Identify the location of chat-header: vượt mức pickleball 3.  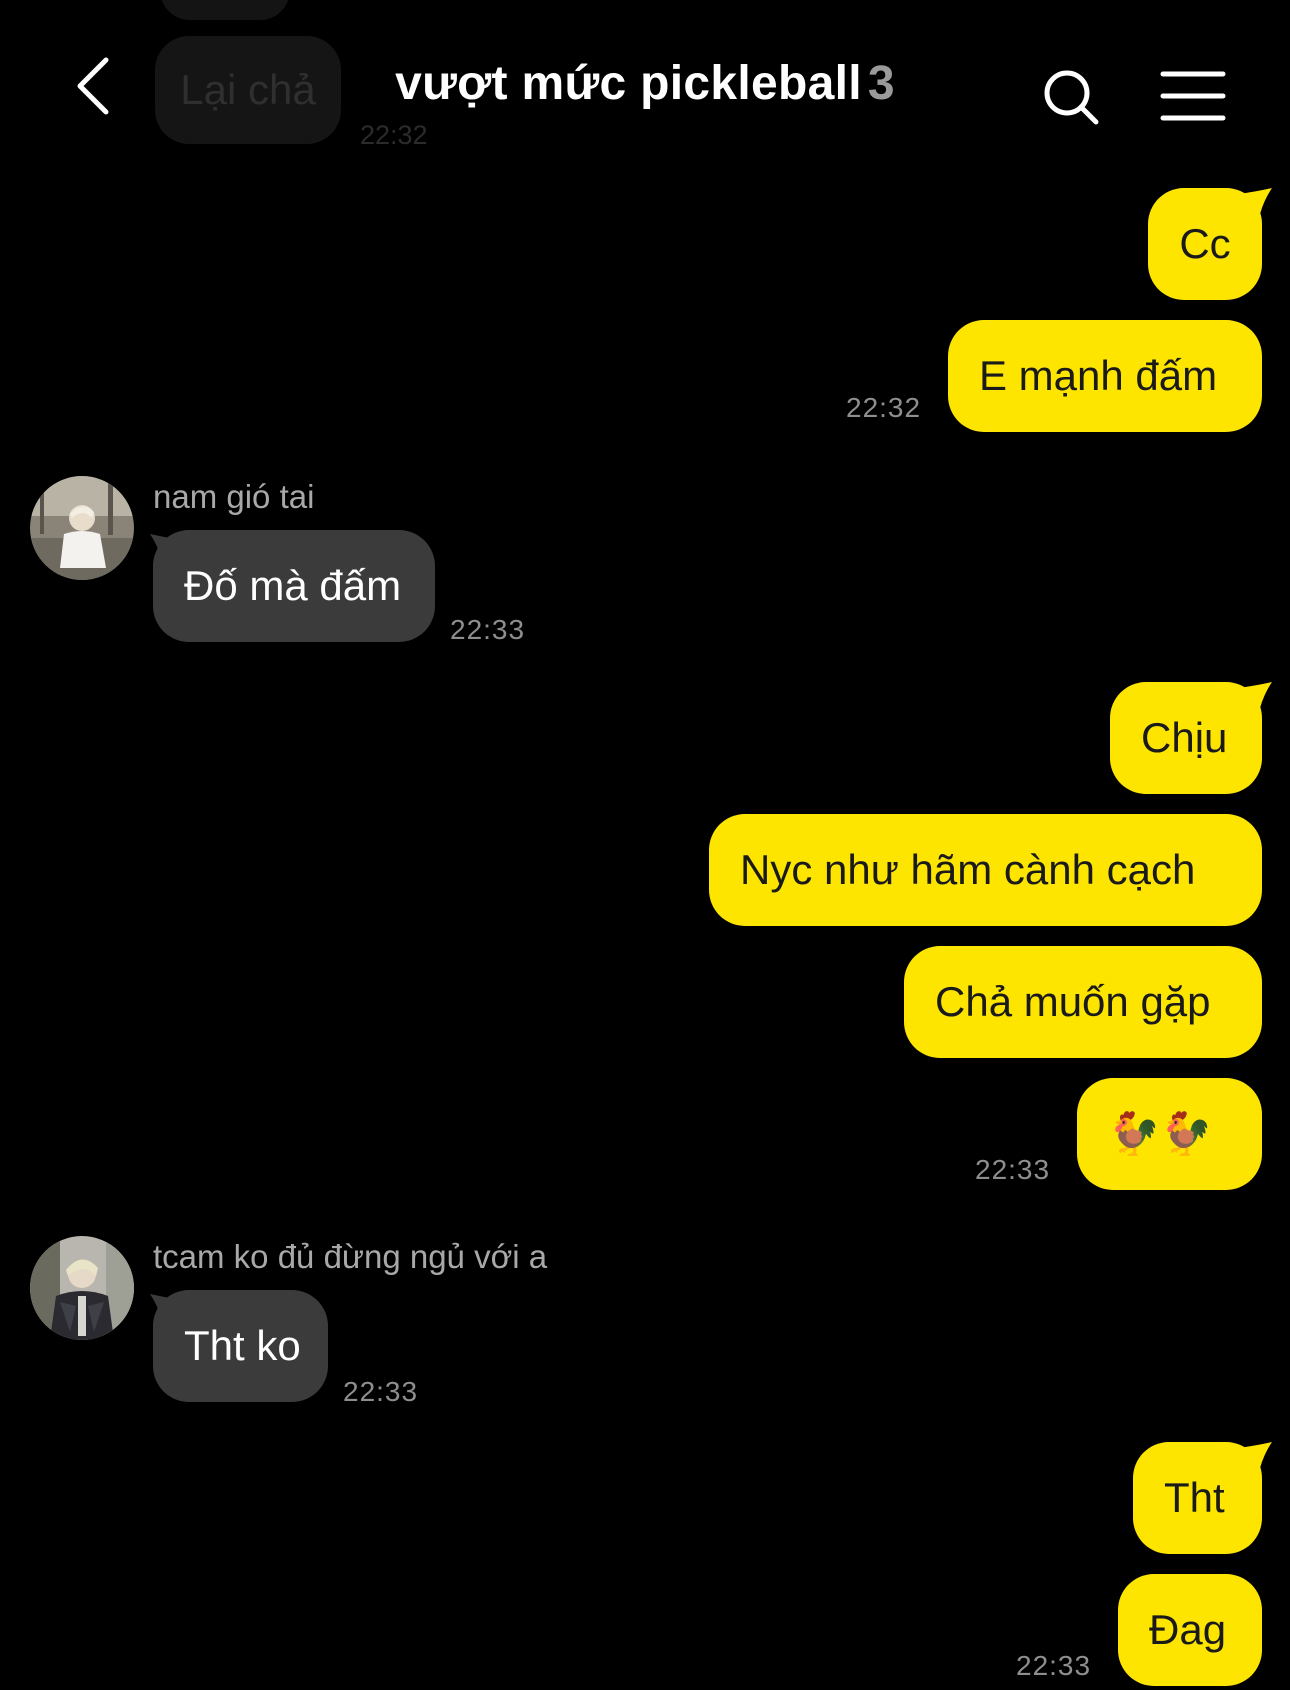
(645, 80).